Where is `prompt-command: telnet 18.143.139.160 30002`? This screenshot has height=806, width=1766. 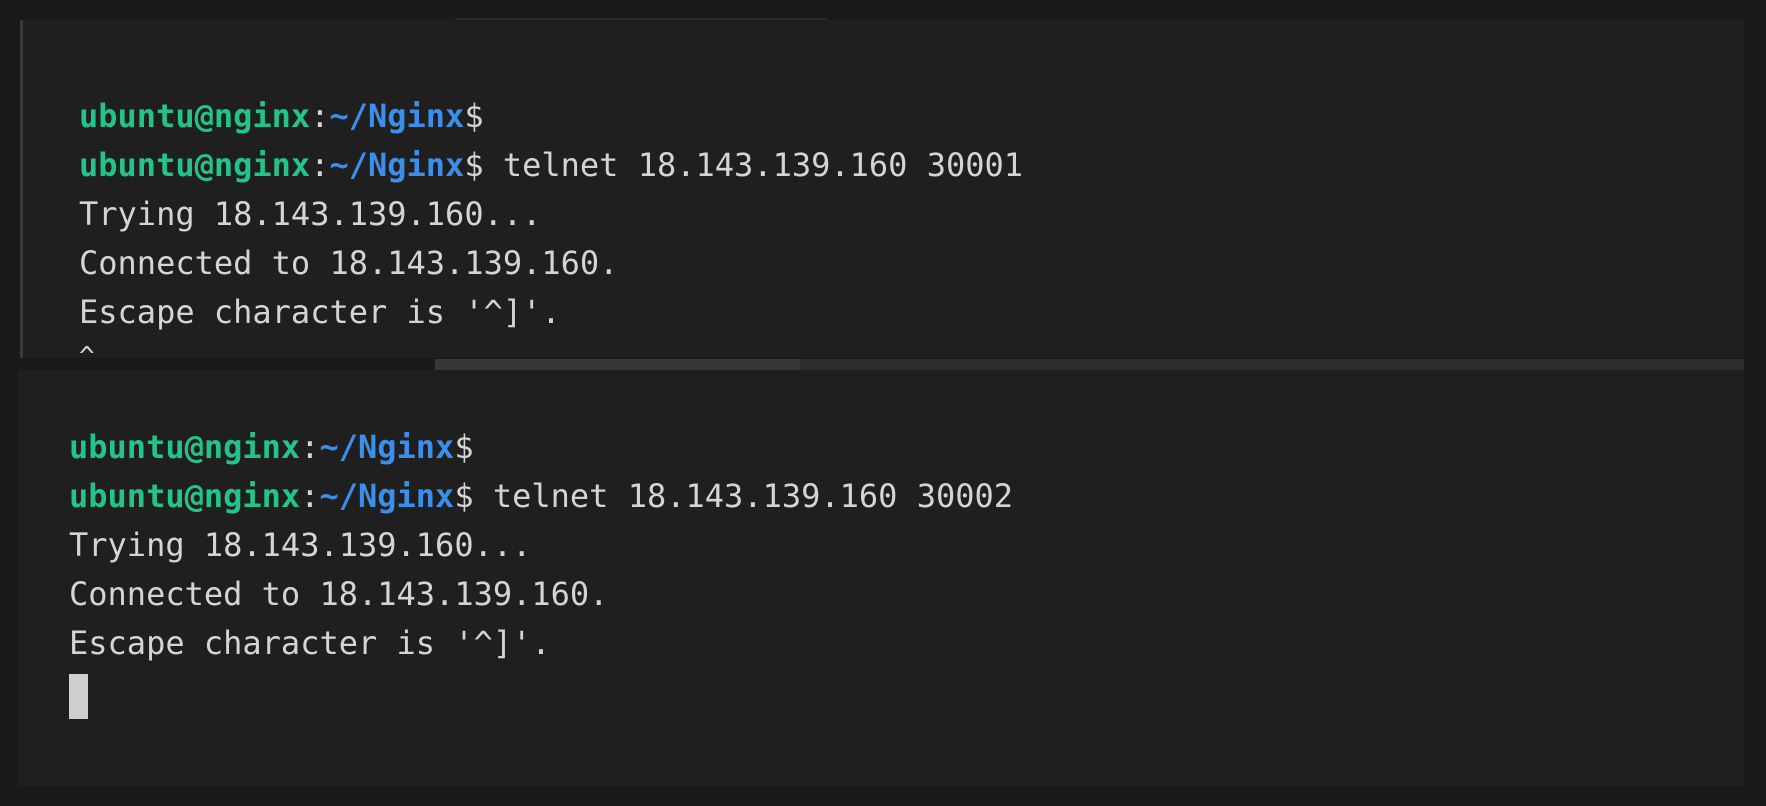
prompt-command: telnet 18.143.139.160 30002 is located at coordinates (743, 496).